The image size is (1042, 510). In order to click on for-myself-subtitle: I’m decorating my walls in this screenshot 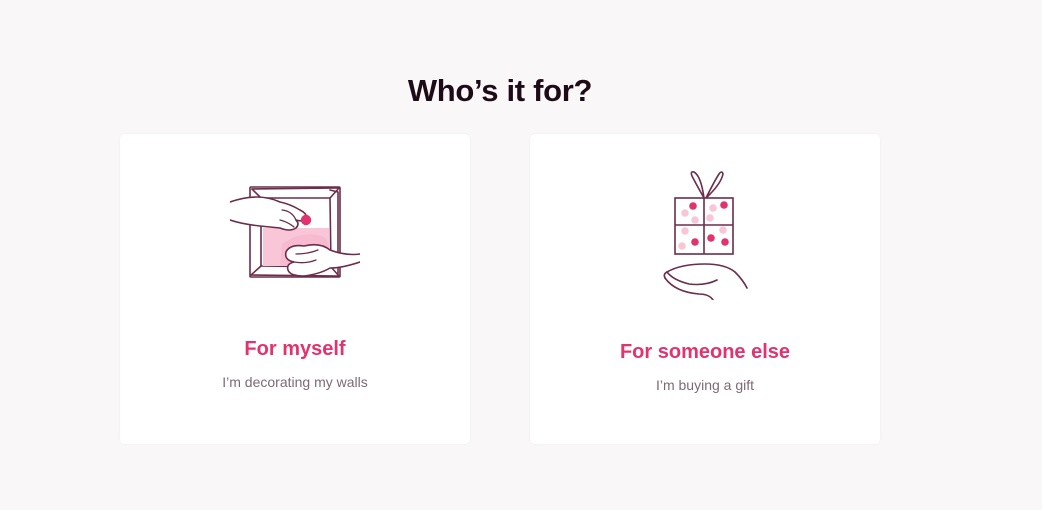, I will do `click(295, 382)`.